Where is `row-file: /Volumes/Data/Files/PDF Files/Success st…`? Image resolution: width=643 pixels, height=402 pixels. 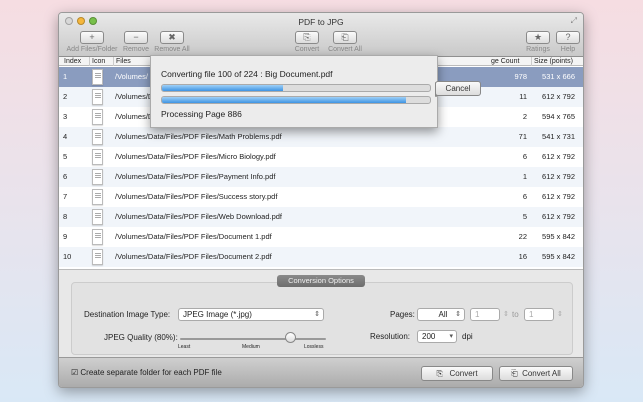
row-file: /Volumes/Data/Files/PDF Files/Success st… is located at coordinates (196, 196).